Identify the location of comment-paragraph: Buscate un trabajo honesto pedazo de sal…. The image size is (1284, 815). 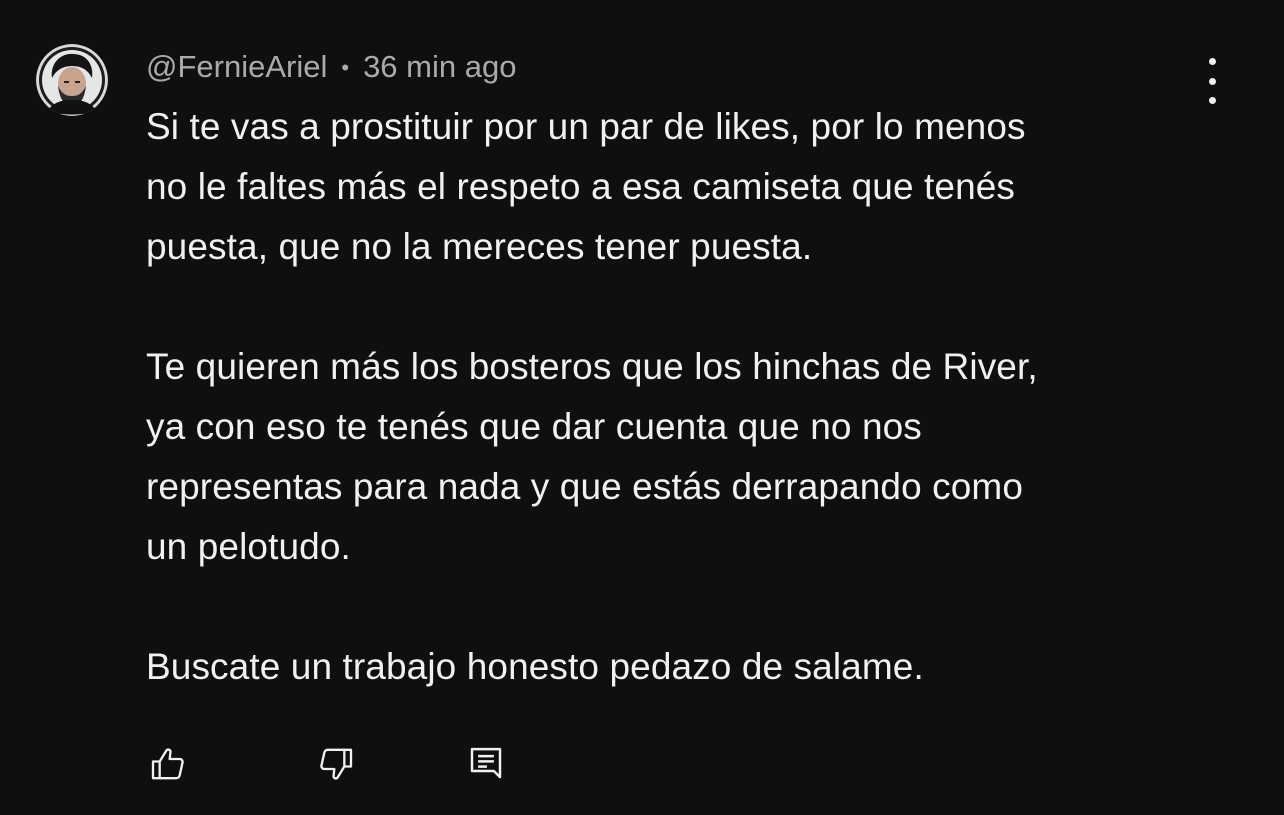
(535, 666).